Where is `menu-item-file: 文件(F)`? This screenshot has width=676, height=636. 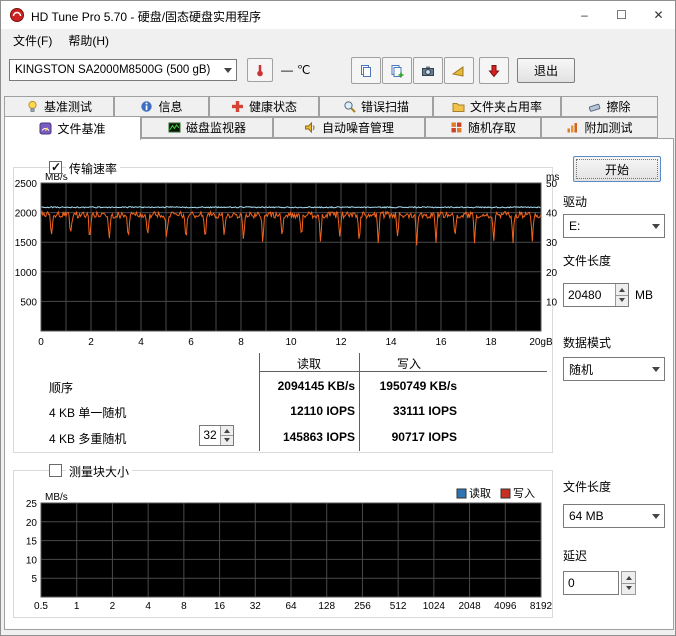 menu-item-file: 文件(F) is located at coordinates (32, 40).